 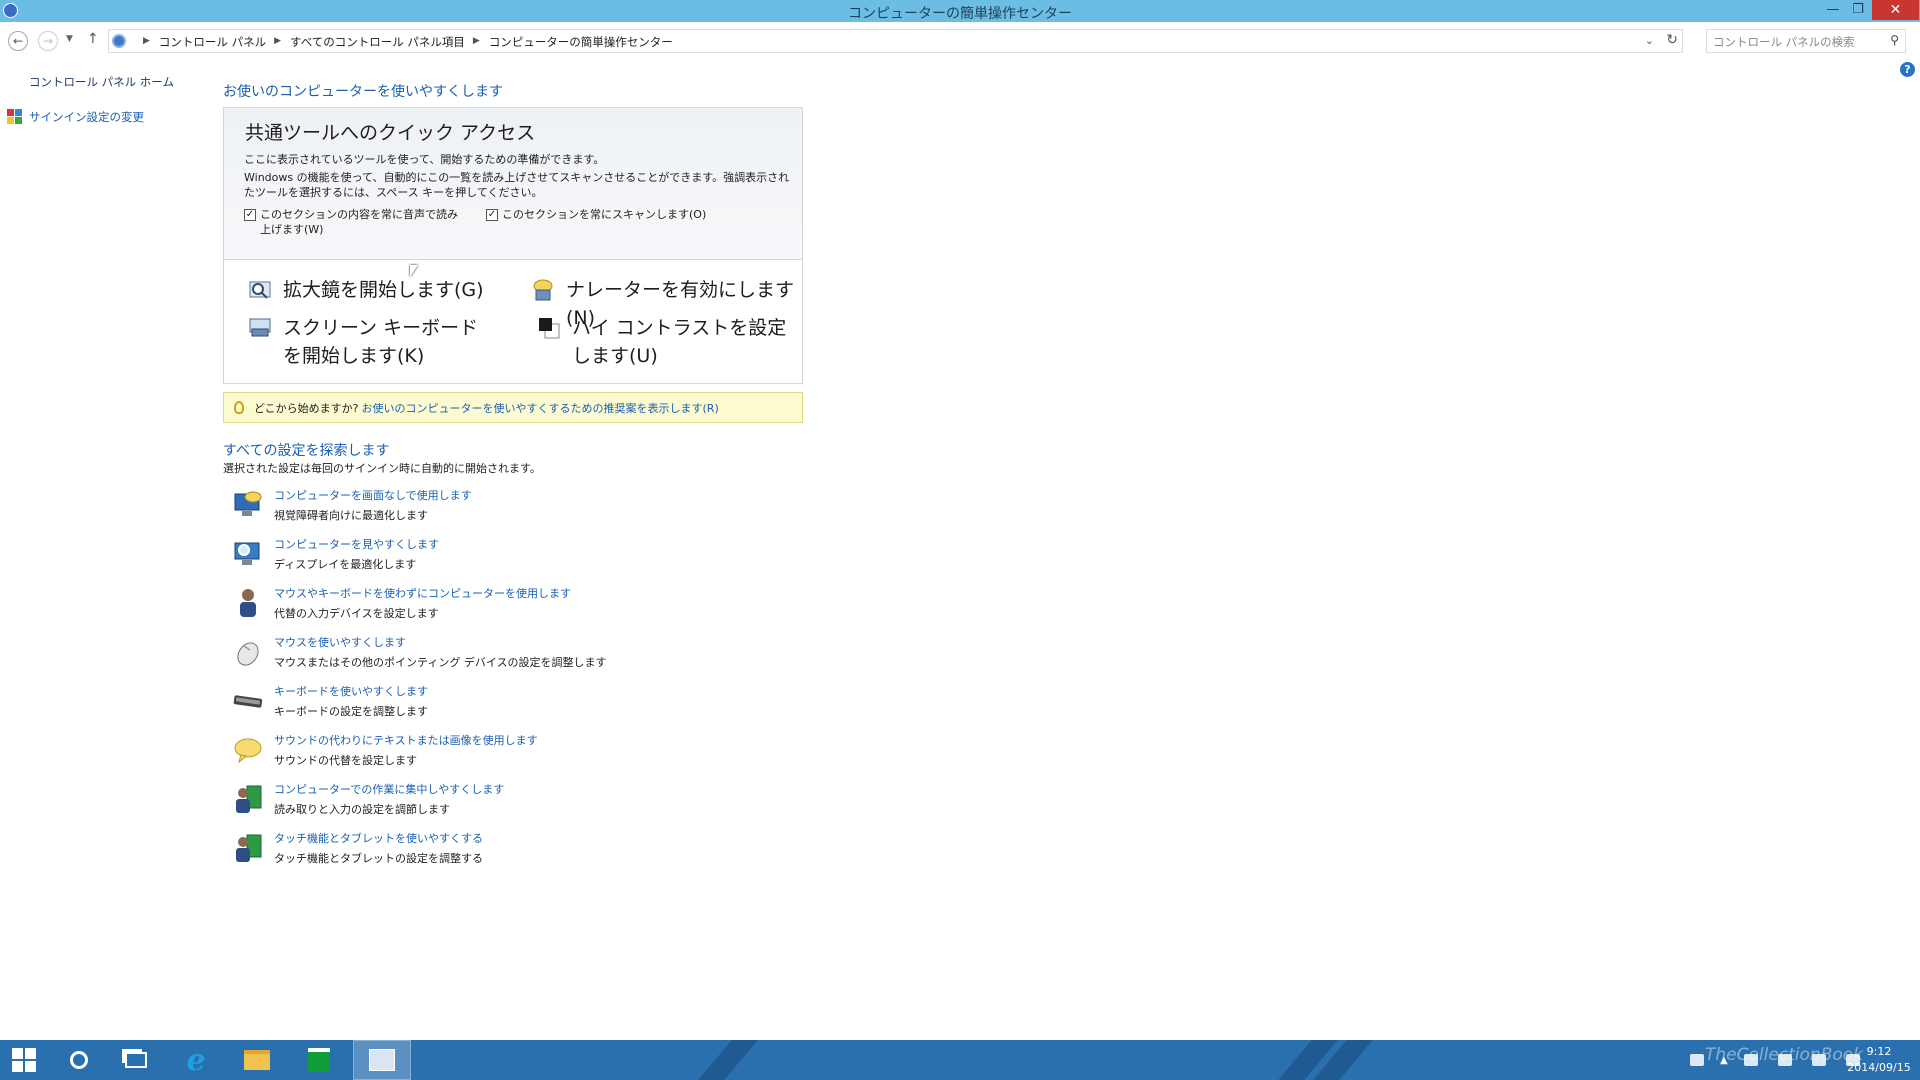 I want to click on up-button: ↑, so click(x=93, y=39).